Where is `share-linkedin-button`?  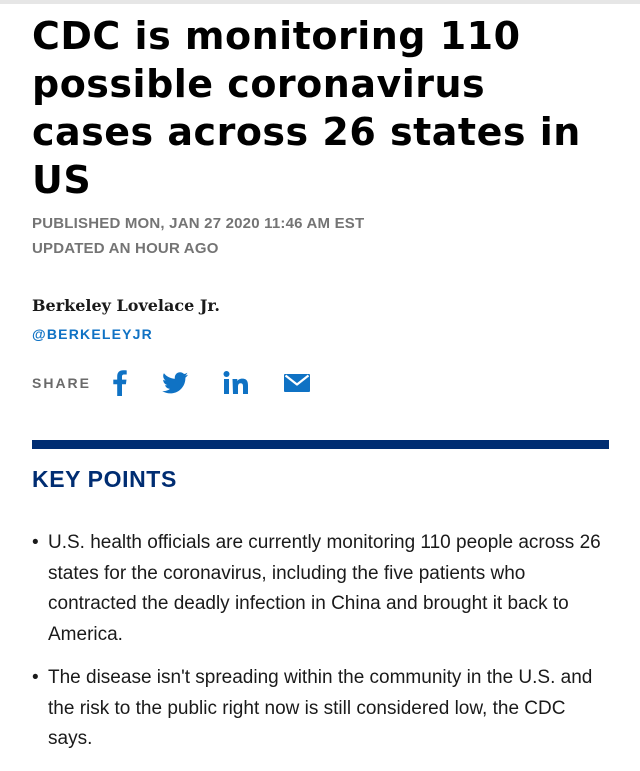 share-linkedin-button is located at coordinates (236, 383).